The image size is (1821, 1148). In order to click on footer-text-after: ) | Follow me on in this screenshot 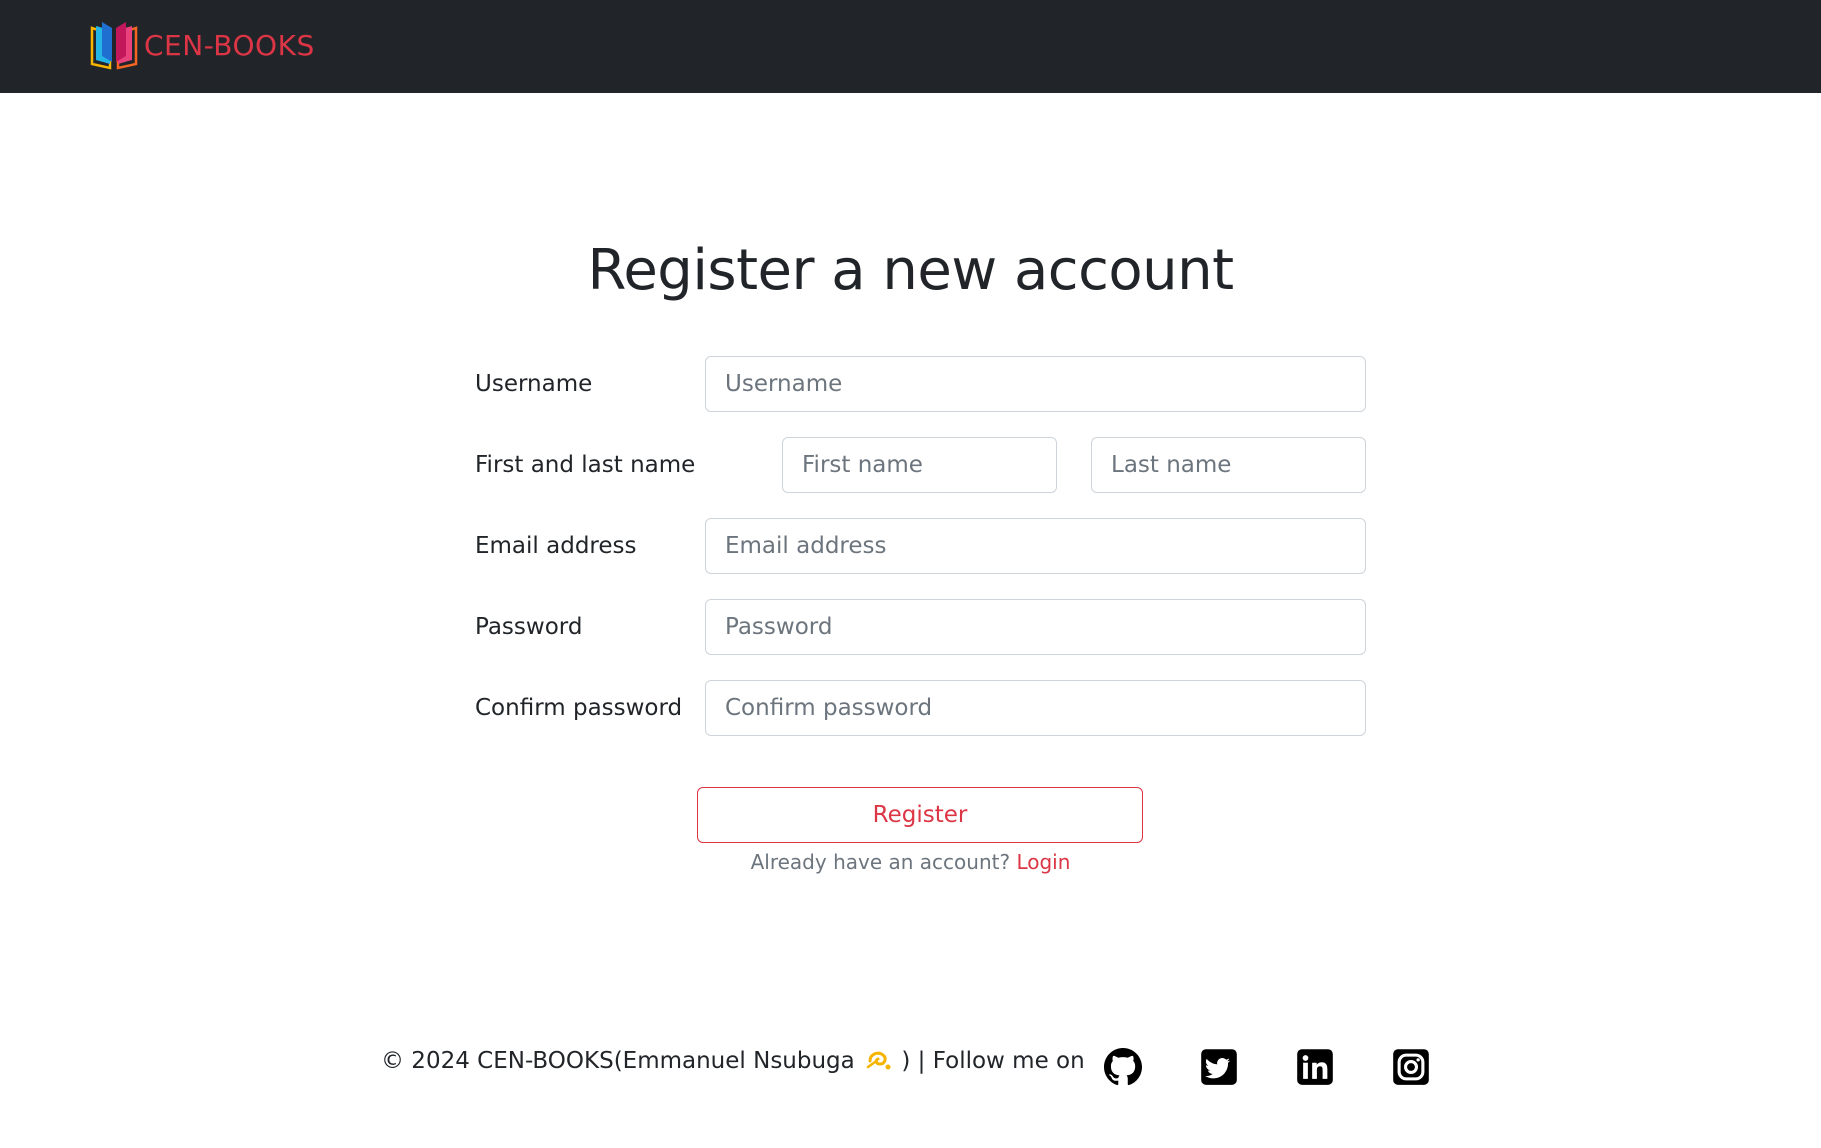, I will do `click(993, 1061)`.